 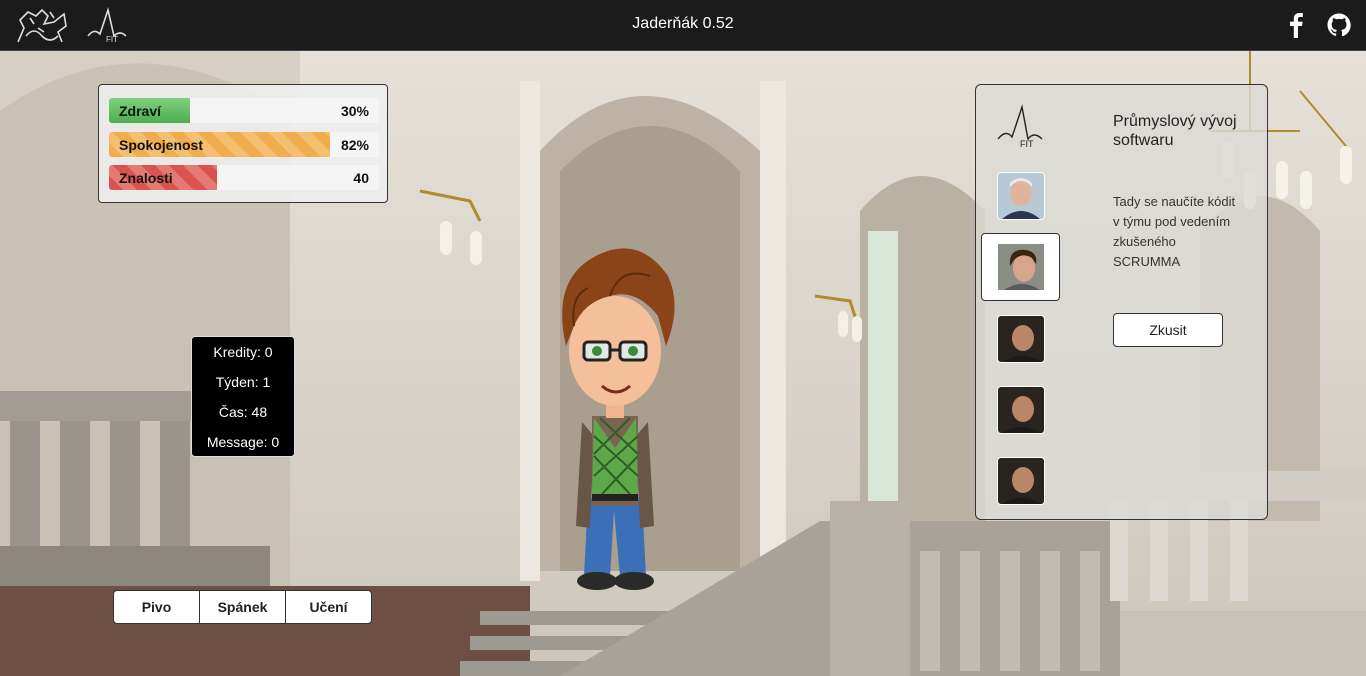 What do you see at coordinates (161, 145) in the screenshot?
I see `satisfaction-label: Spokojenost` at bounding box center [161, 145].